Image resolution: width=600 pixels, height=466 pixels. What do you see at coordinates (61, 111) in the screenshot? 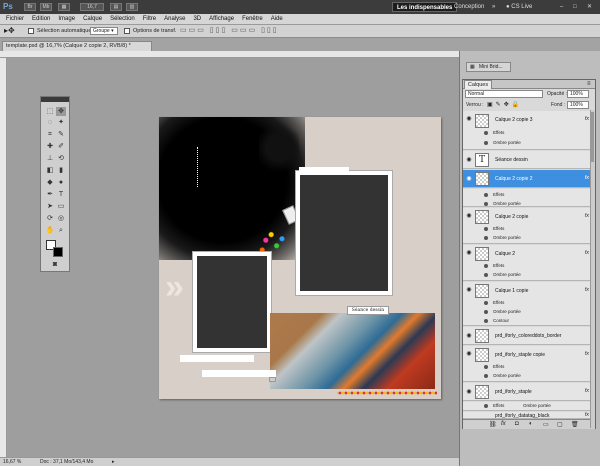
I see `move-tool-icon: ✥` at bounding box center [61, 111].